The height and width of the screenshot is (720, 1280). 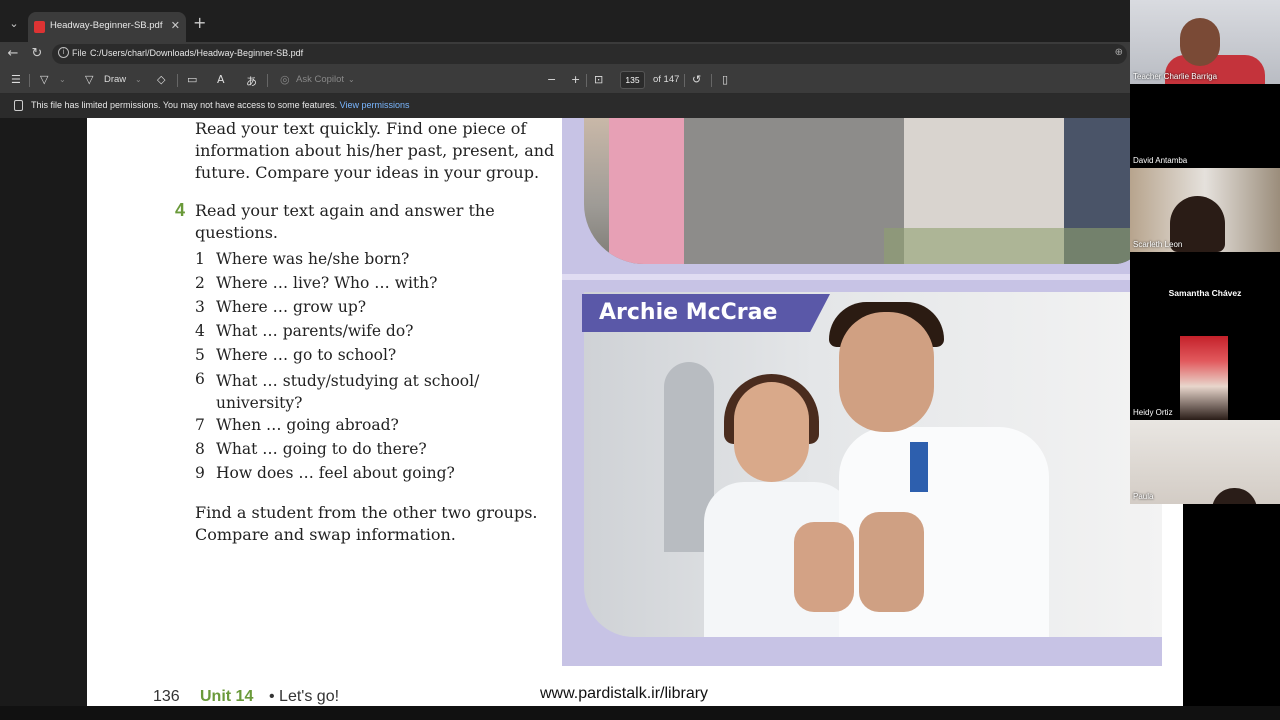 What do you see at coordinates (138, 79) in the screenshot?
I see `draw-options-chevron-icon: ⌄` at bounding box center [138, 79].